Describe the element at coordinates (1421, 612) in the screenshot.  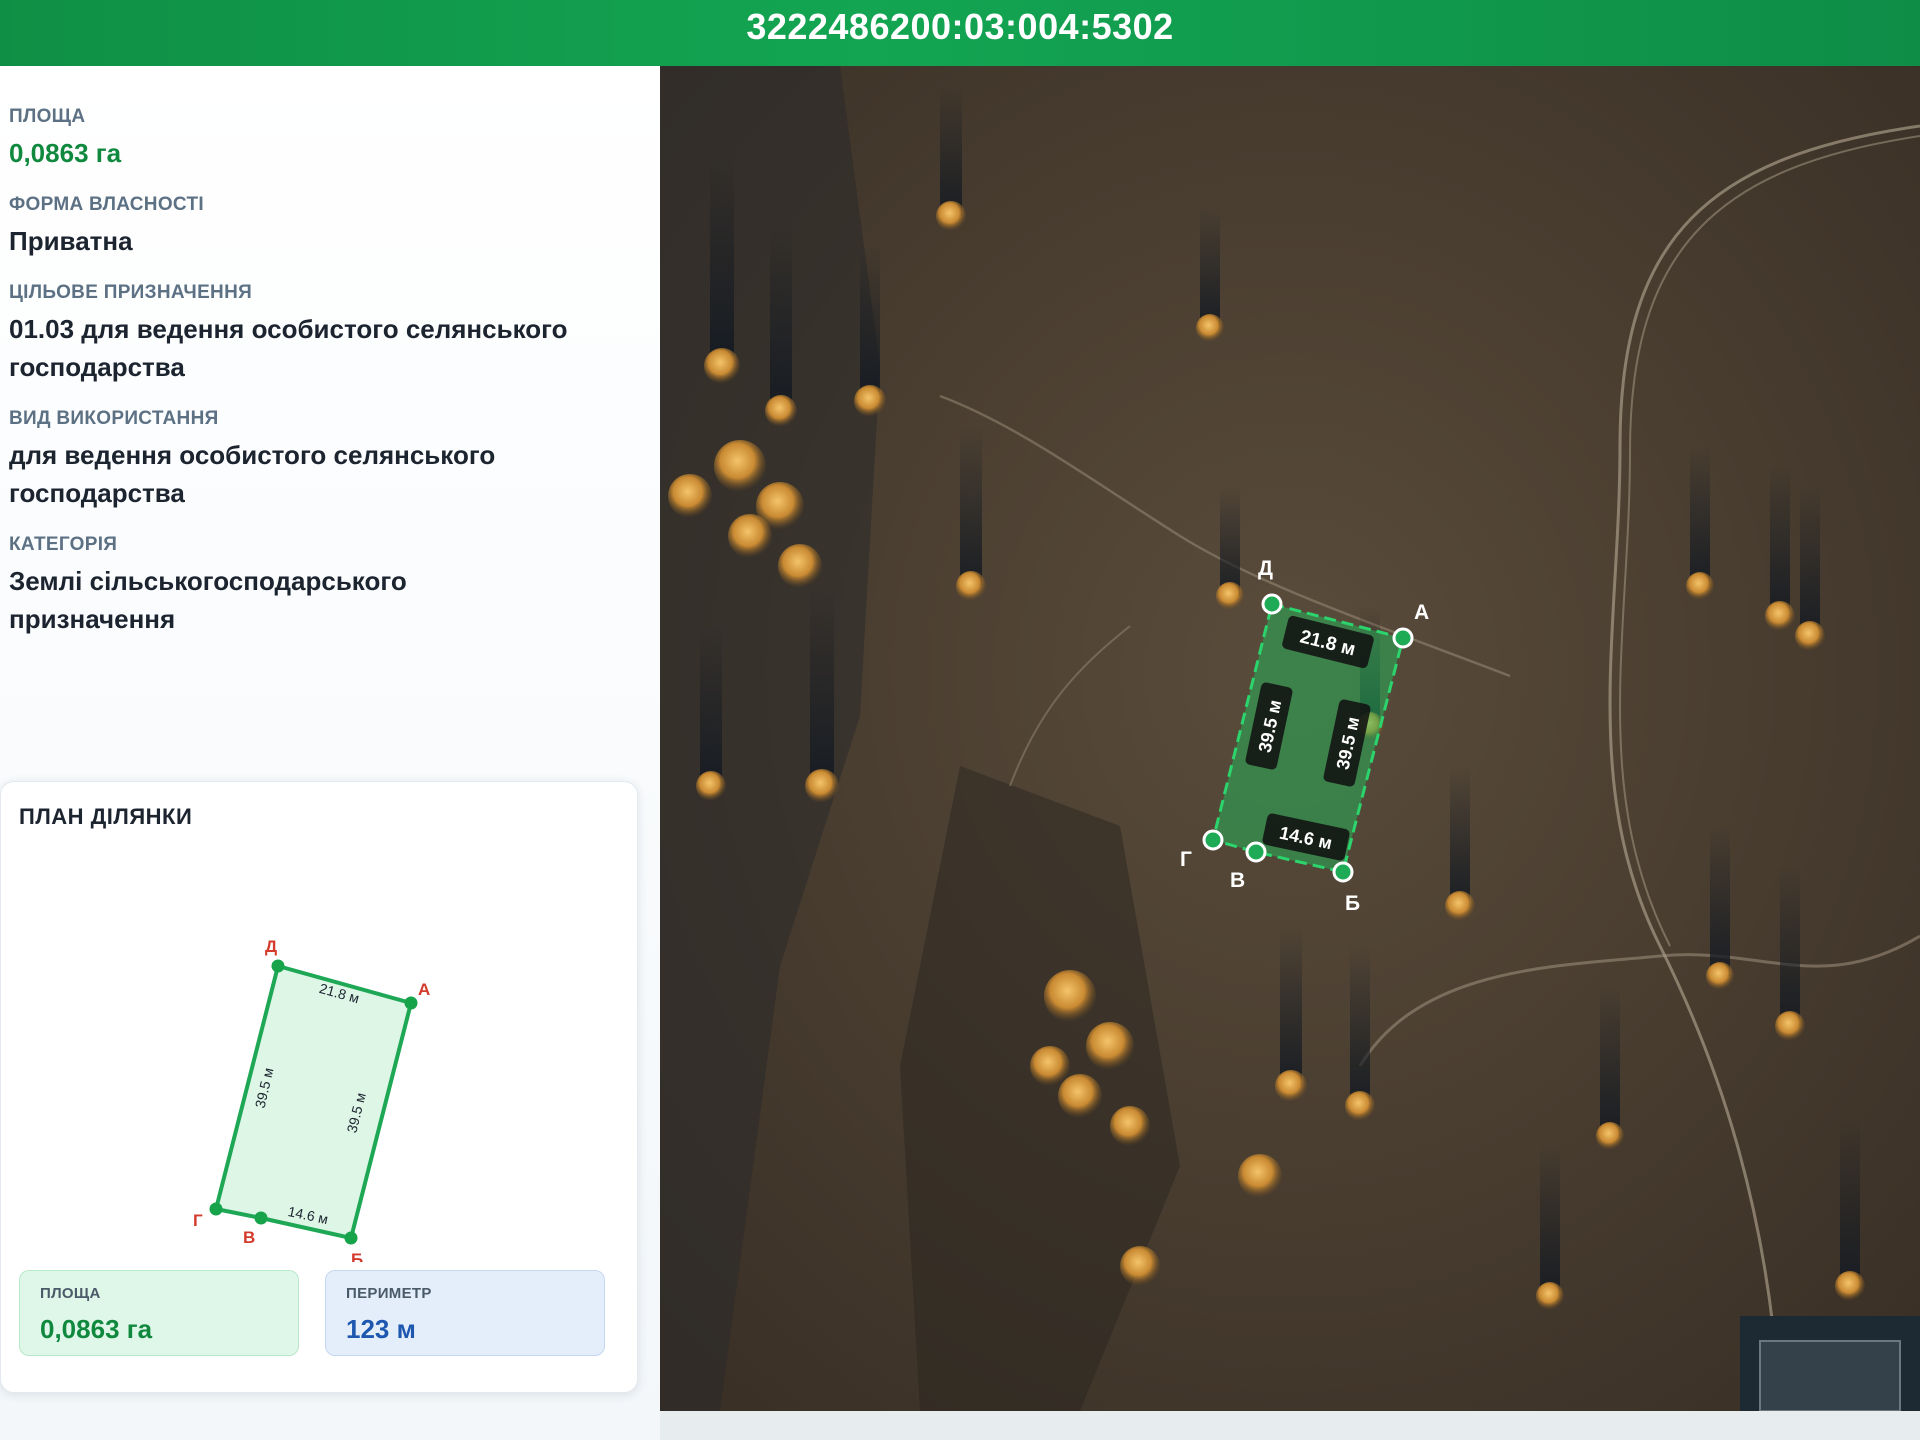
I see `map-vertex-a-label: А` at that location.